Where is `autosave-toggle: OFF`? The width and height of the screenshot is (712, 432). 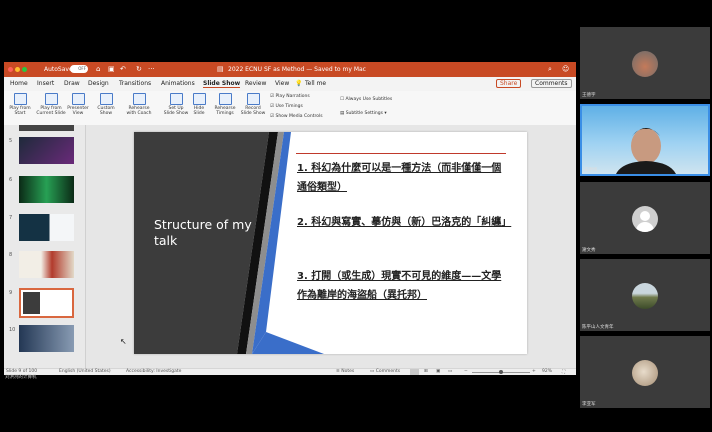
autosave-toggle: OFF is located at coordinates (79, 69).